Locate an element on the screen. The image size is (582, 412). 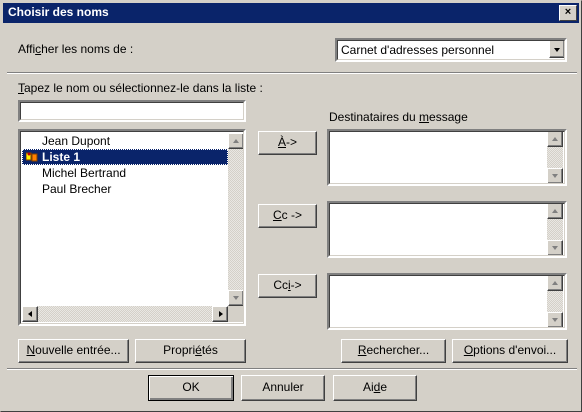
close-icon: × is located at coordinates (568, 12).